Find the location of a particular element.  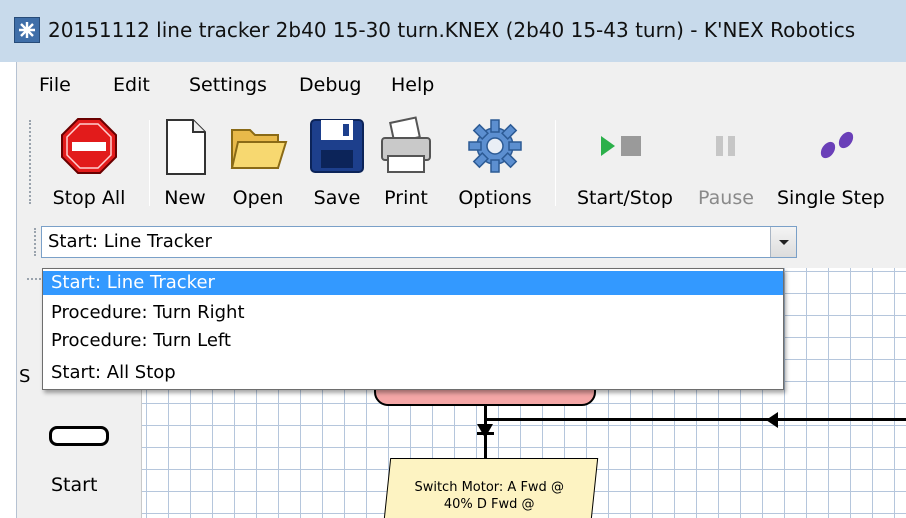

pause-icon is located at coordinates (725, 146).